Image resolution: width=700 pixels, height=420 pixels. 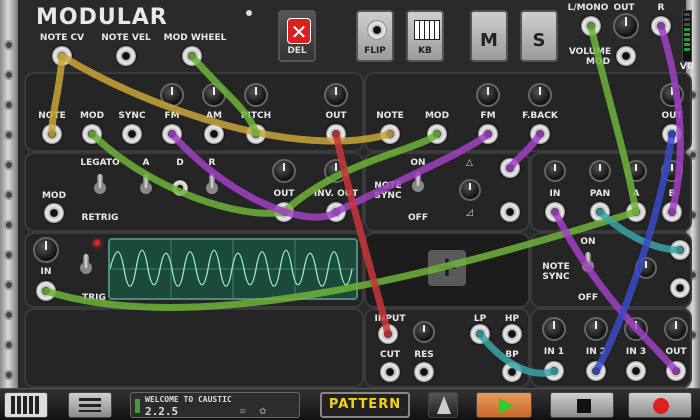 What do you see at coordinates (256, 134) in the screenshot?
I see `osc1-pitch-jack` at bounding box center [256, 134].